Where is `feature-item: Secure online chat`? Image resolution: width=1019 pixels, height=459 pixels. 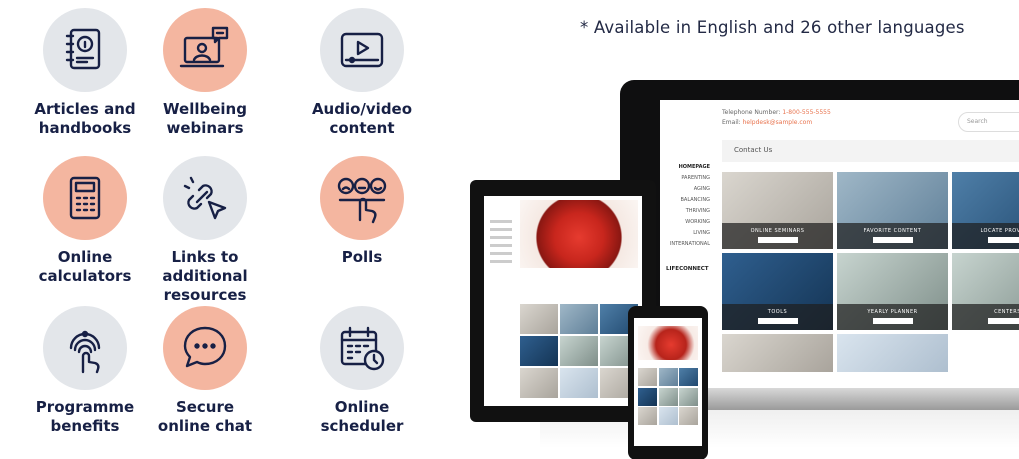
feature-item: Secure online chat is located at coordinates (205, 371).